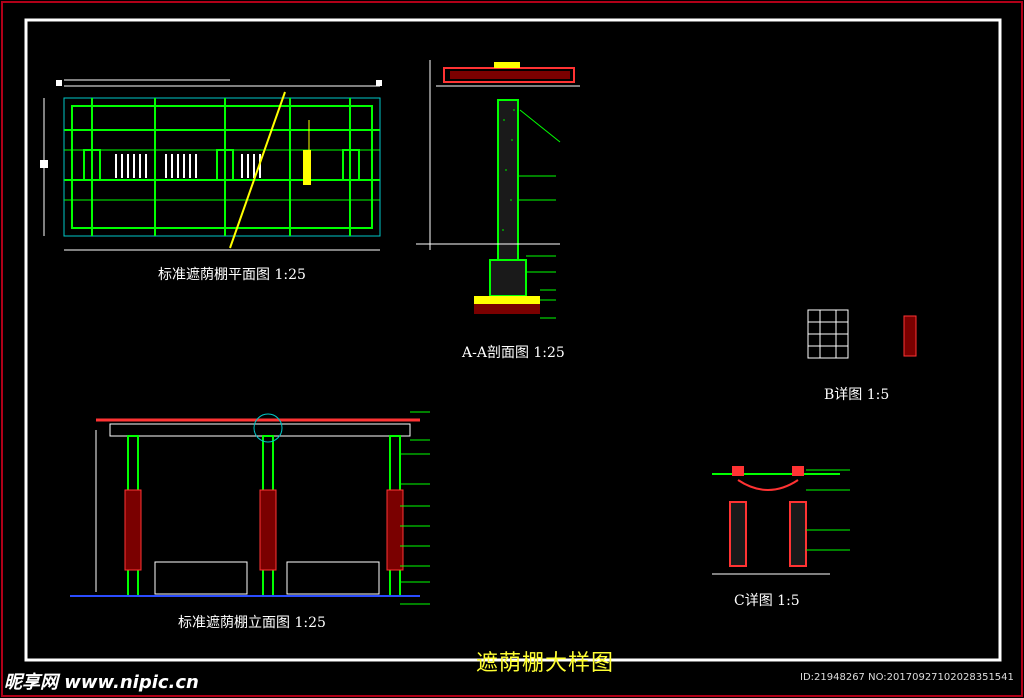 Image resolution: width=1024 pixels, height=698 pixels. What do you see at coordinates (545, 663) in the screenshot?
I see `main-title: 遮荫棚大样图` at bounding box center [545, 663].